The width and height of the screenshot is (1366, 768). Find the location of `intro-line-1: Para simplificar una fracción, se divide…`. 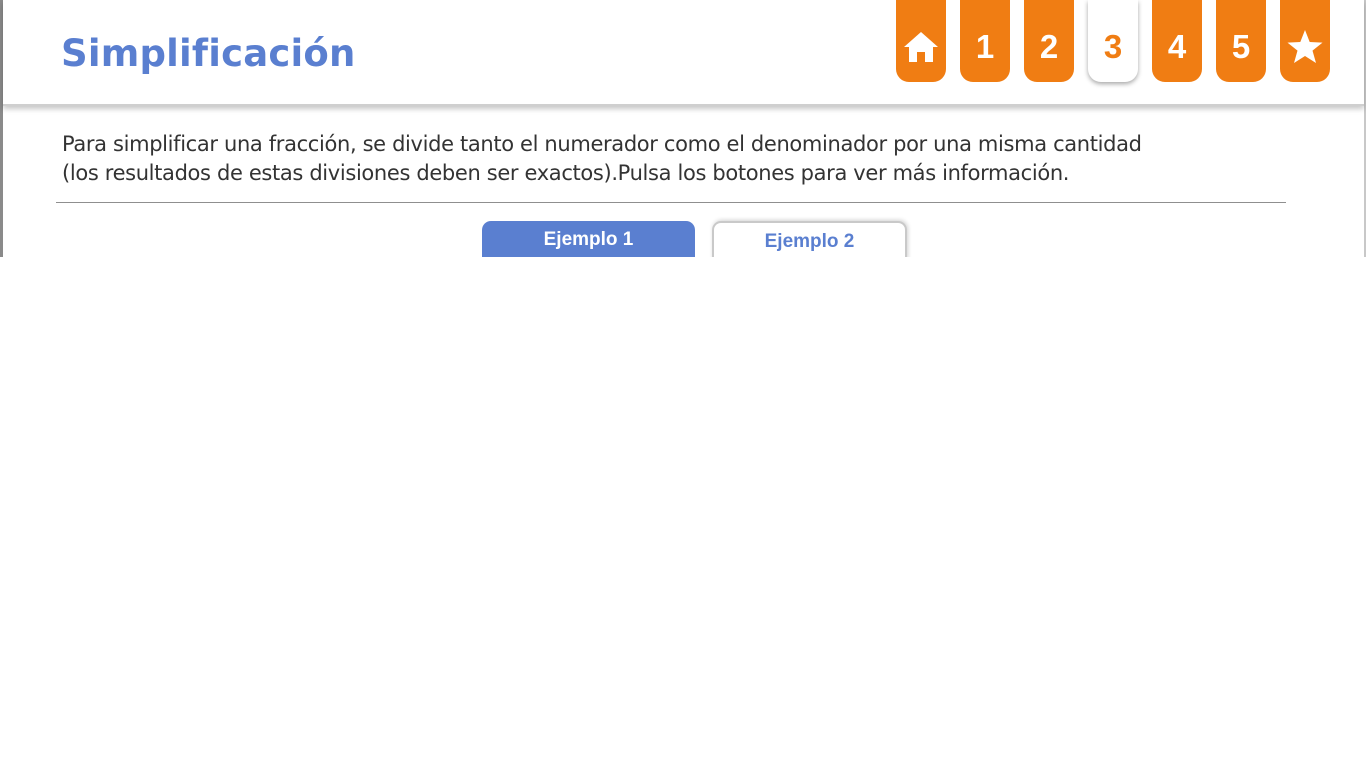

intro-line-1: Para simplificar una fracción, se divide… is located at coordinates (602, 144).